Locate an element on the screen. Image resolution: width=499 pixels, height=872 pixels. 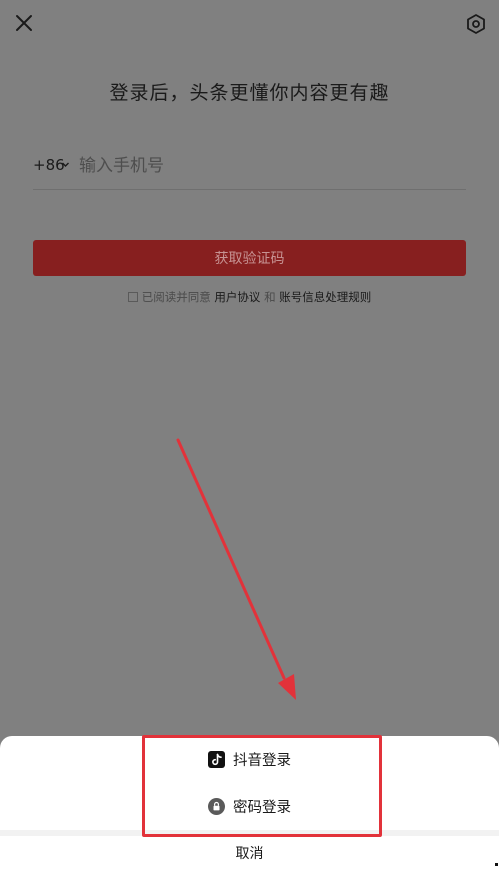
close-icon is located at coordinates (24, 23).